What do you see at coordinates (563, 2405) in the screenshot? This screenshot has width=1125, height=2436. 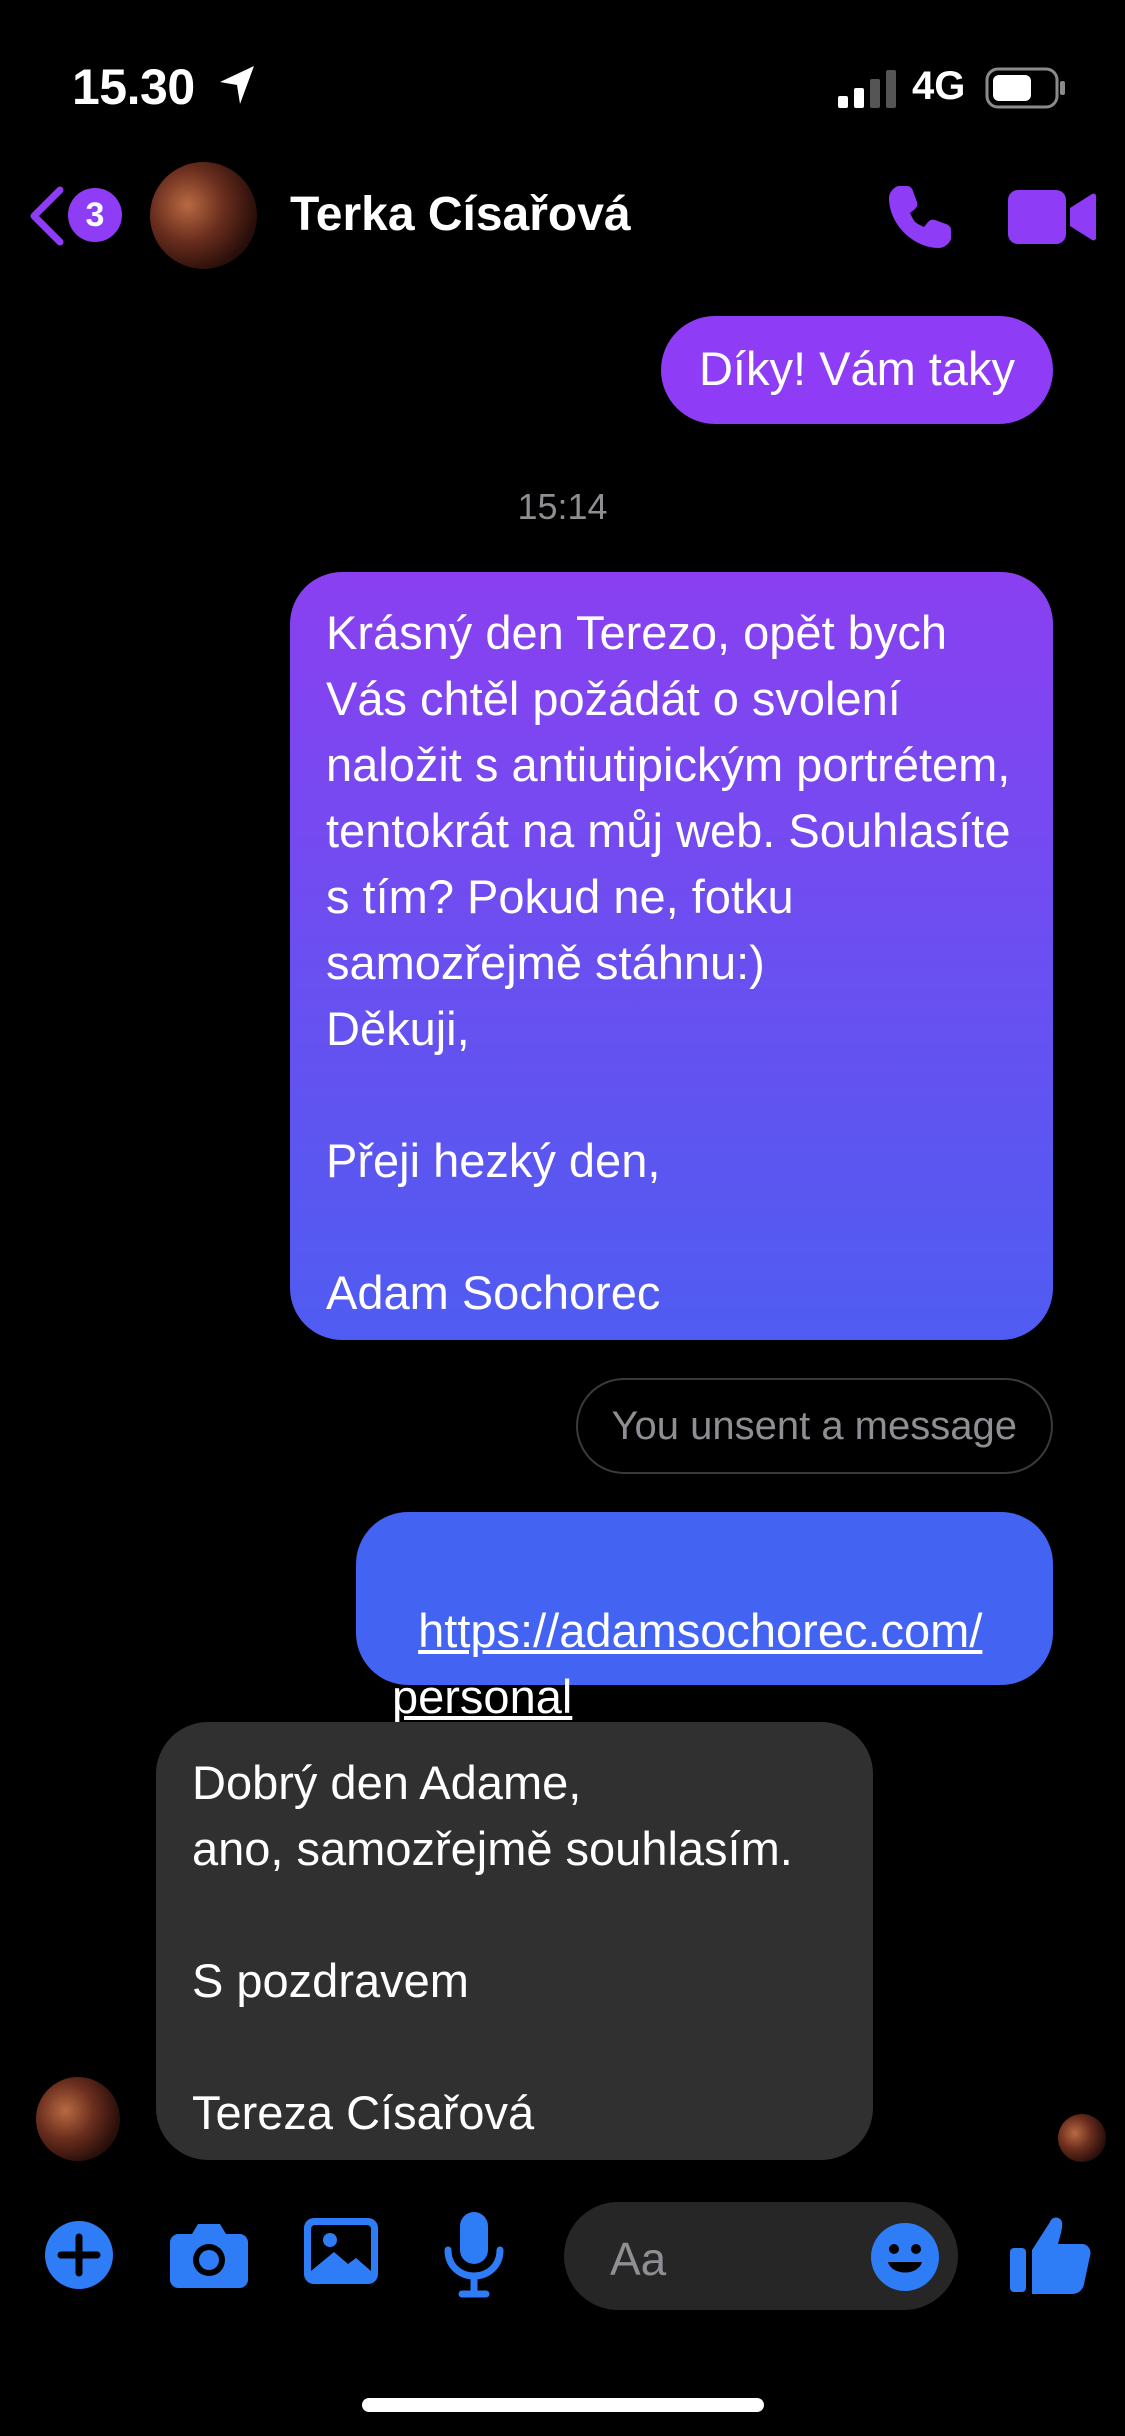 I see `home-indicator` at bounding box center [563, 2405].